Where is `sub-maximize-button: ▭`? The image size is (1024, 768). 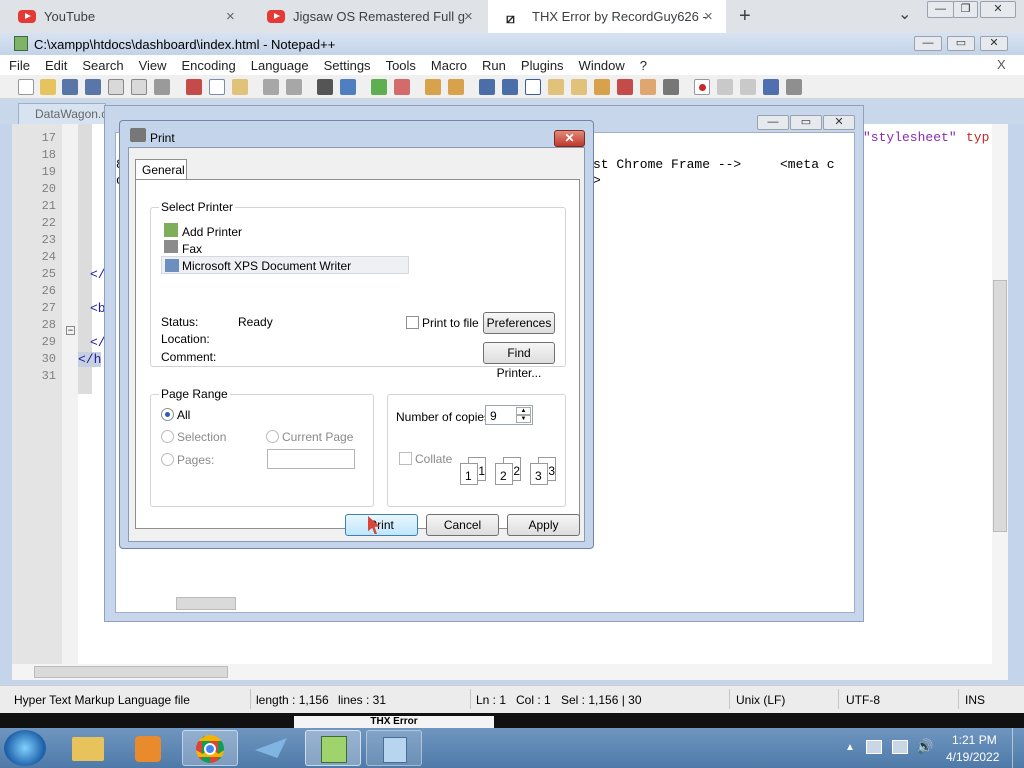
sub-maximize-button: ▭ is located at coordinates (806, 122).